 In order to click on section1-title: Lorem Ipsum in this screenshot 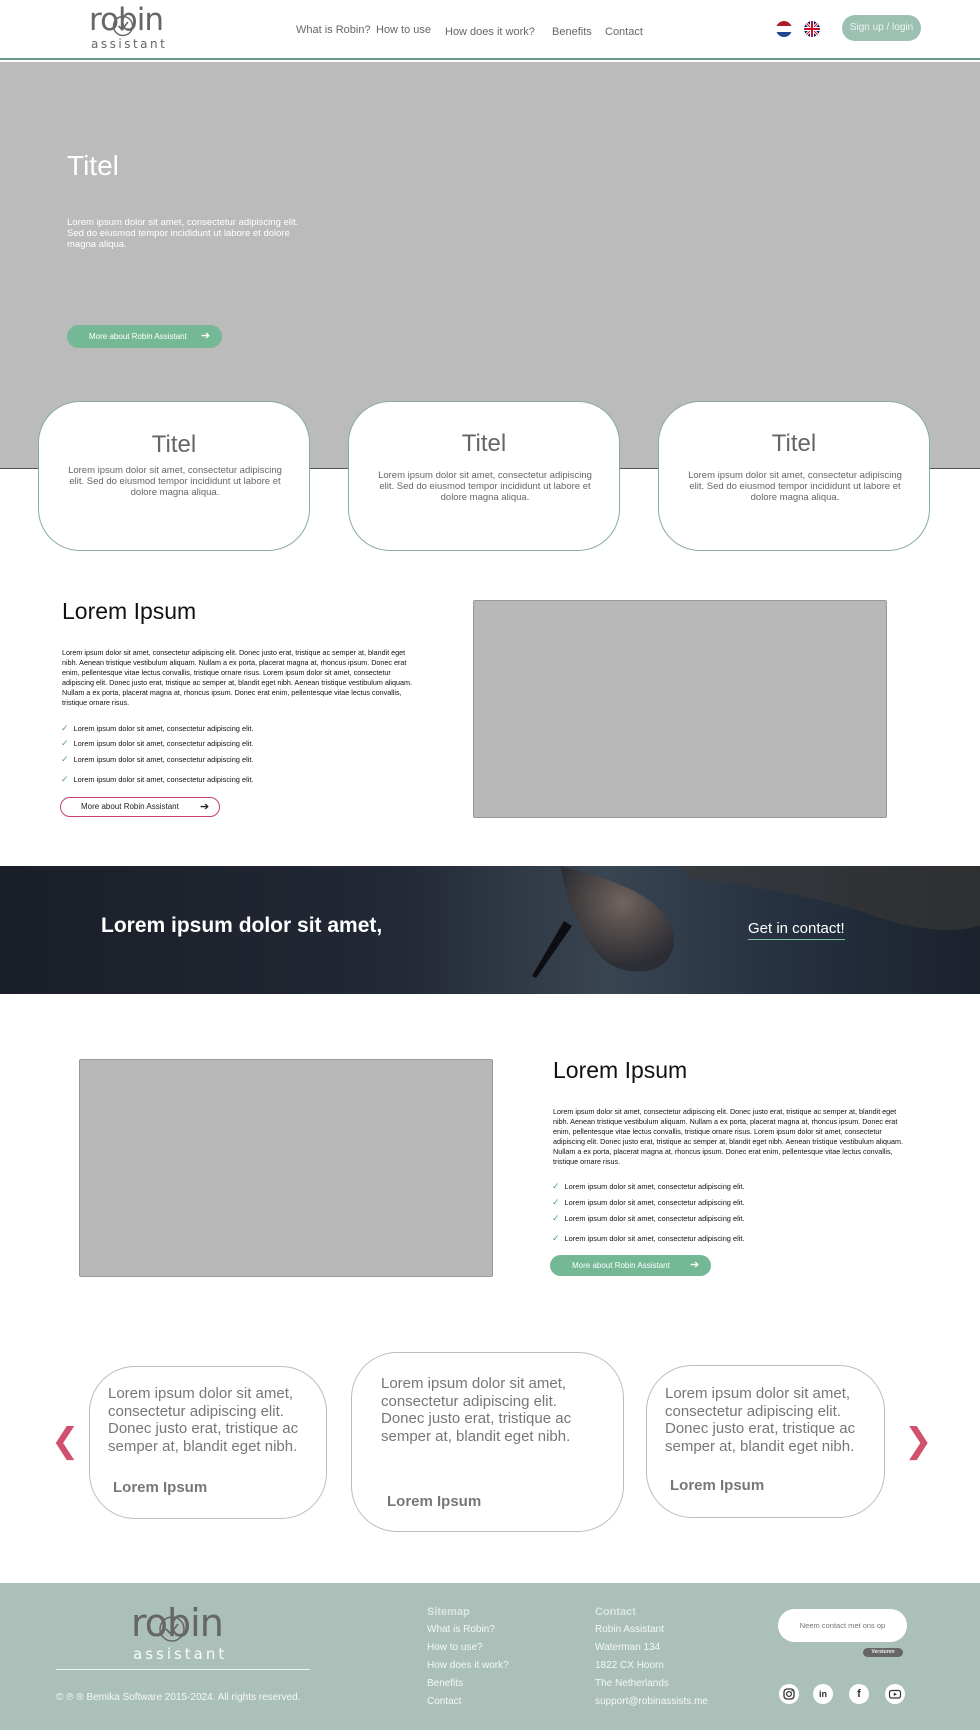, I will do `click(129, 611)`.